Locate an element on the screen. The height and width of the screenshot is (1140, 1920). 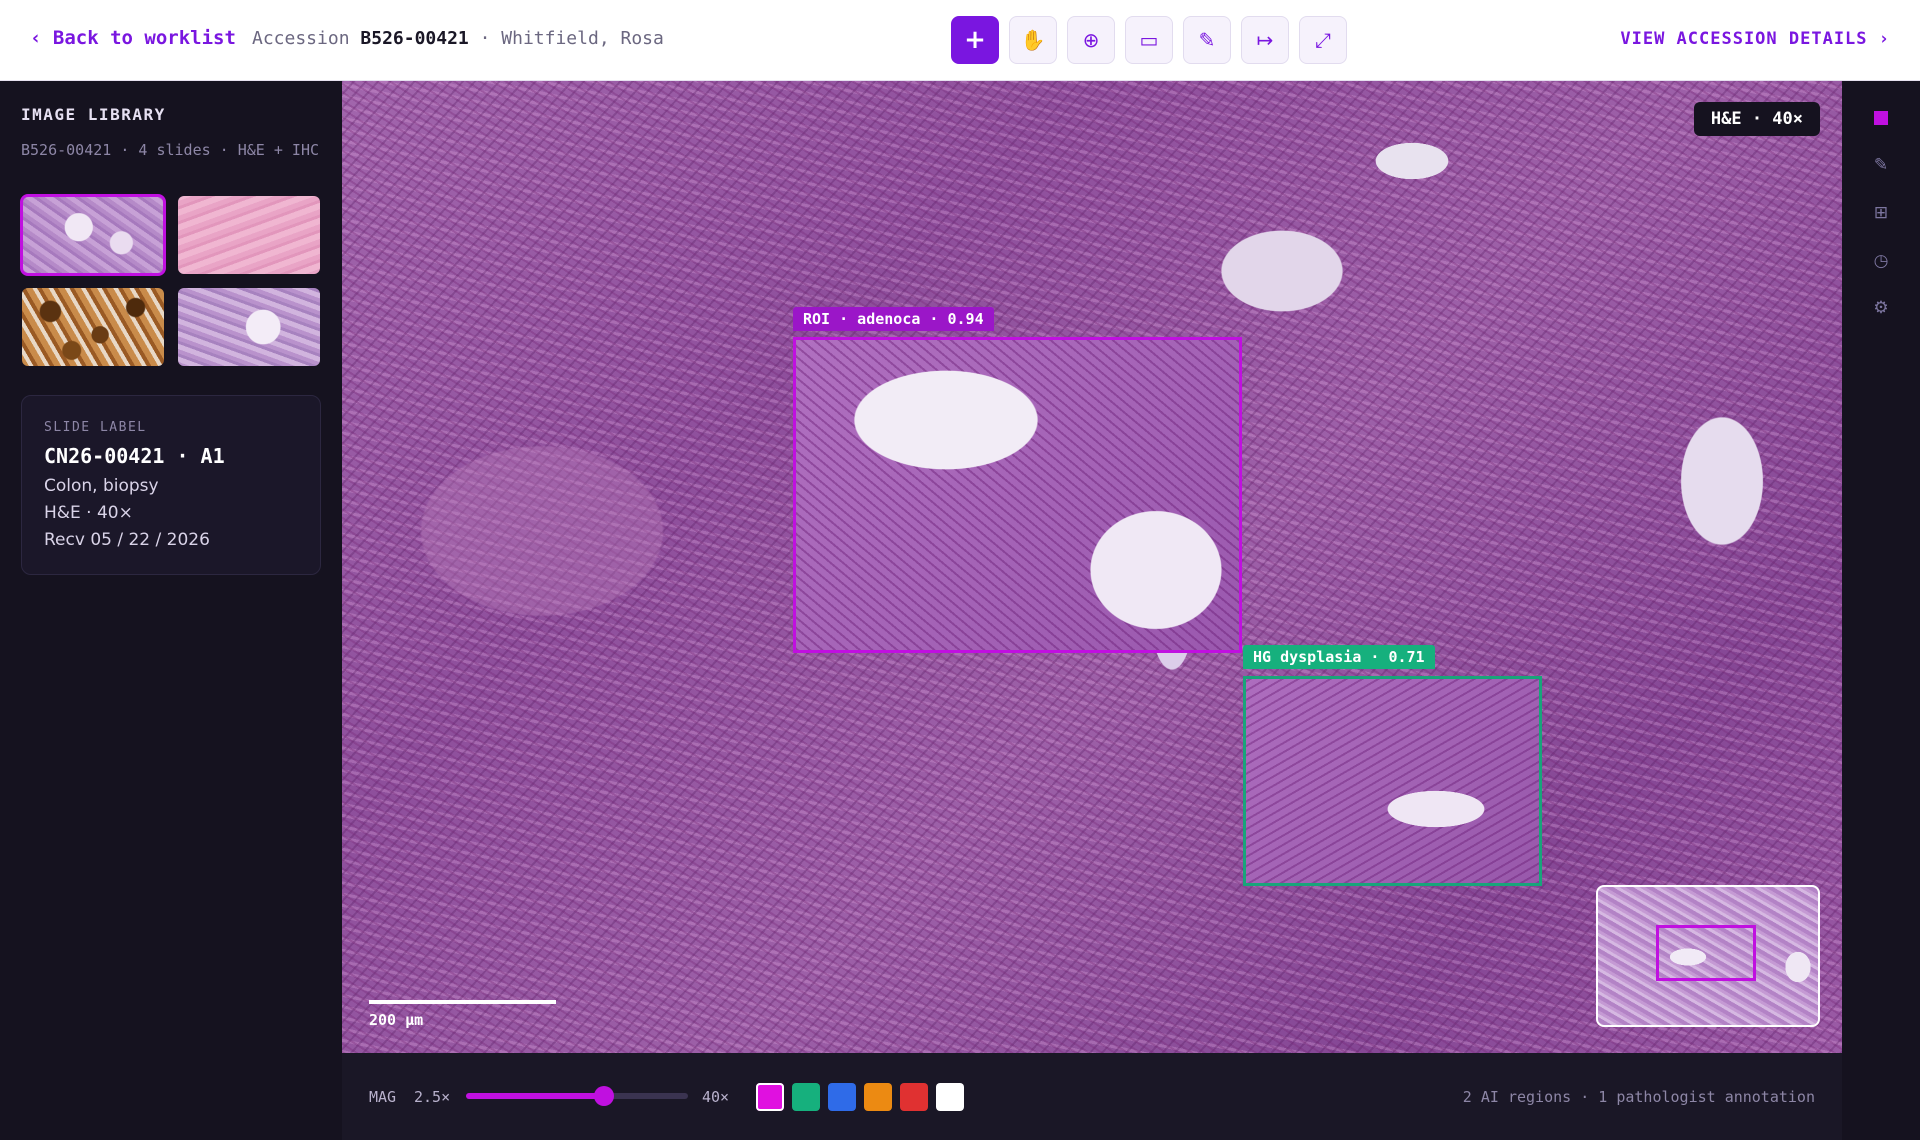
rectangle-tool-button: ▭ is located at coordinates (1149, 40).